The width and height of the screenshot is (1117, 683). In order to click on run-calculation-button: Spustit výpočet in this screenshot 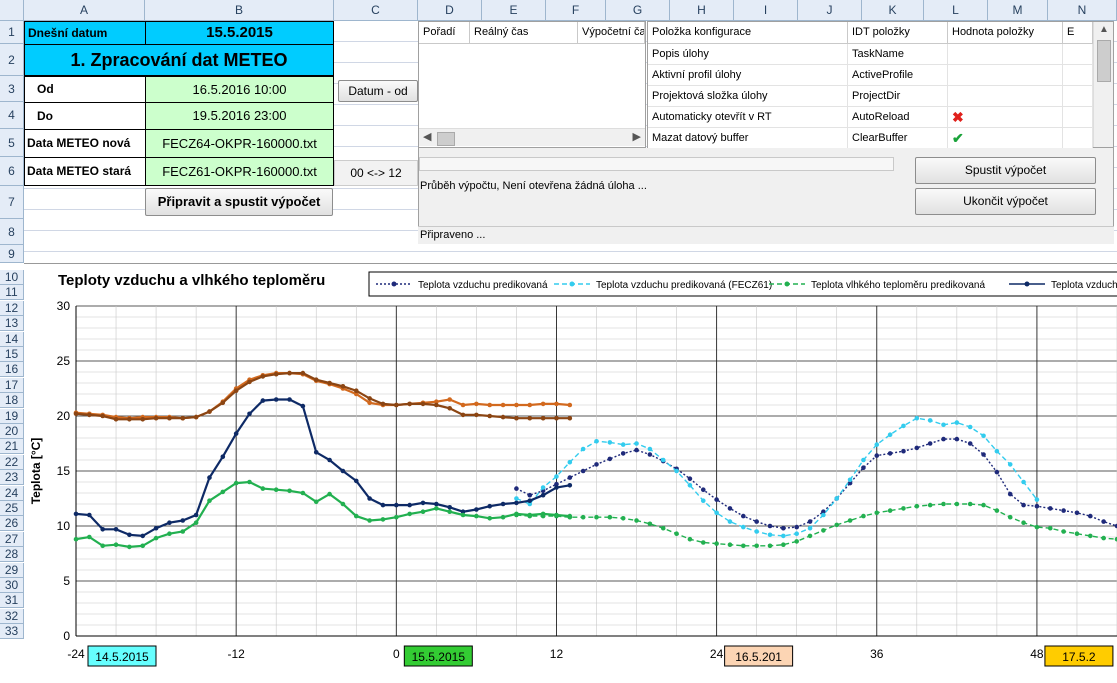, I will do `click(1005, 170)`.